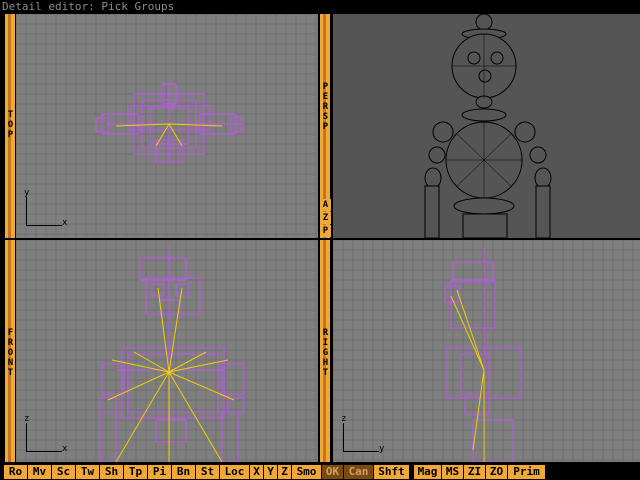 The image size is (640, 480). What do you see at coordinates (382, 449) in the screenshot?
I see `right-axis-h-label: y` at bounding box center [382, 449].